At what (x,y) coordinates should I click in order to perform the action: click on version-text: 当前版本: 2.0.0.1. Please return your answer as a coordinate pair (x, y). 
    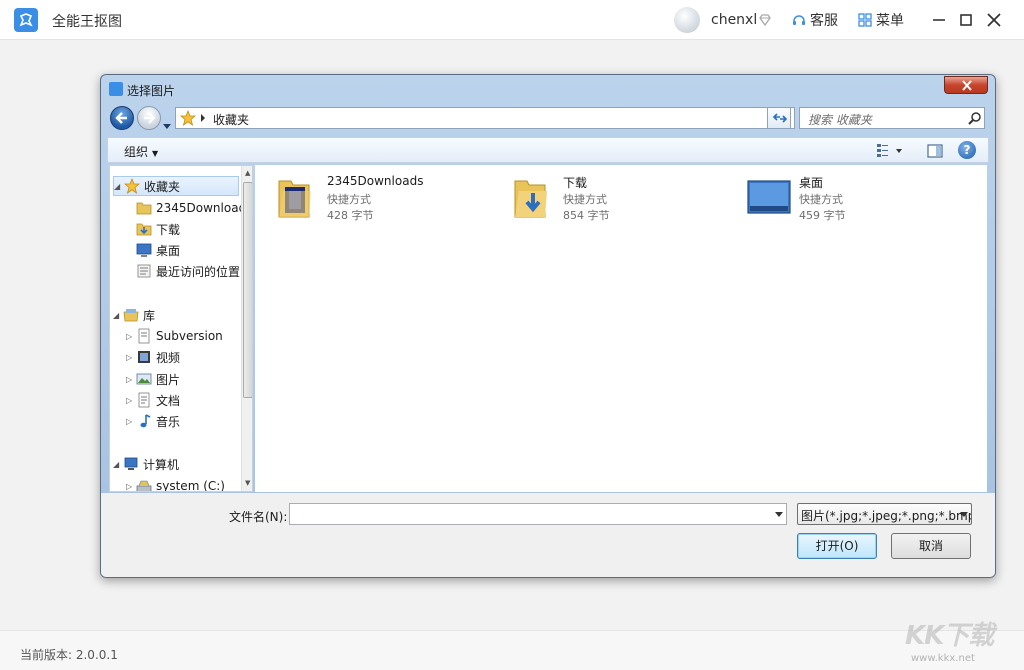
    Looking at the image, I should click on (69, 655).